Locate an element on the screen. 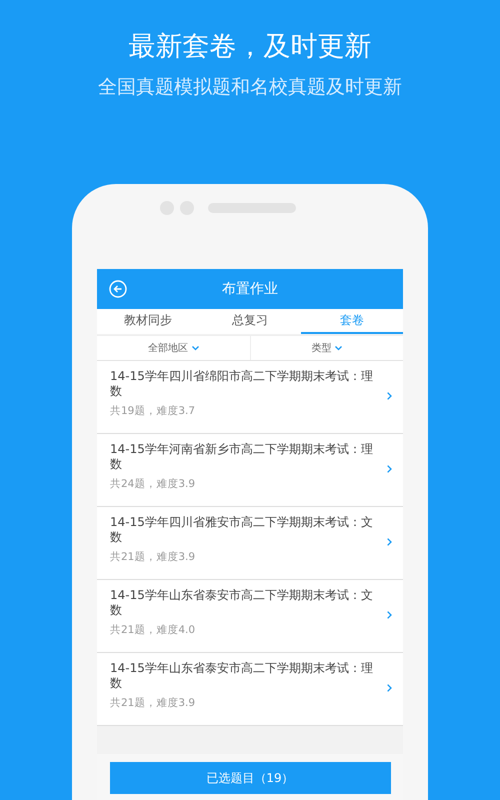 Image resolution: width=500 pixels, height=800 pixels. paper-row: 14-15学年山东省泰安市高二下学期期末考试：文数 共21题，难度4.0 is located at coordinates (250, 616).